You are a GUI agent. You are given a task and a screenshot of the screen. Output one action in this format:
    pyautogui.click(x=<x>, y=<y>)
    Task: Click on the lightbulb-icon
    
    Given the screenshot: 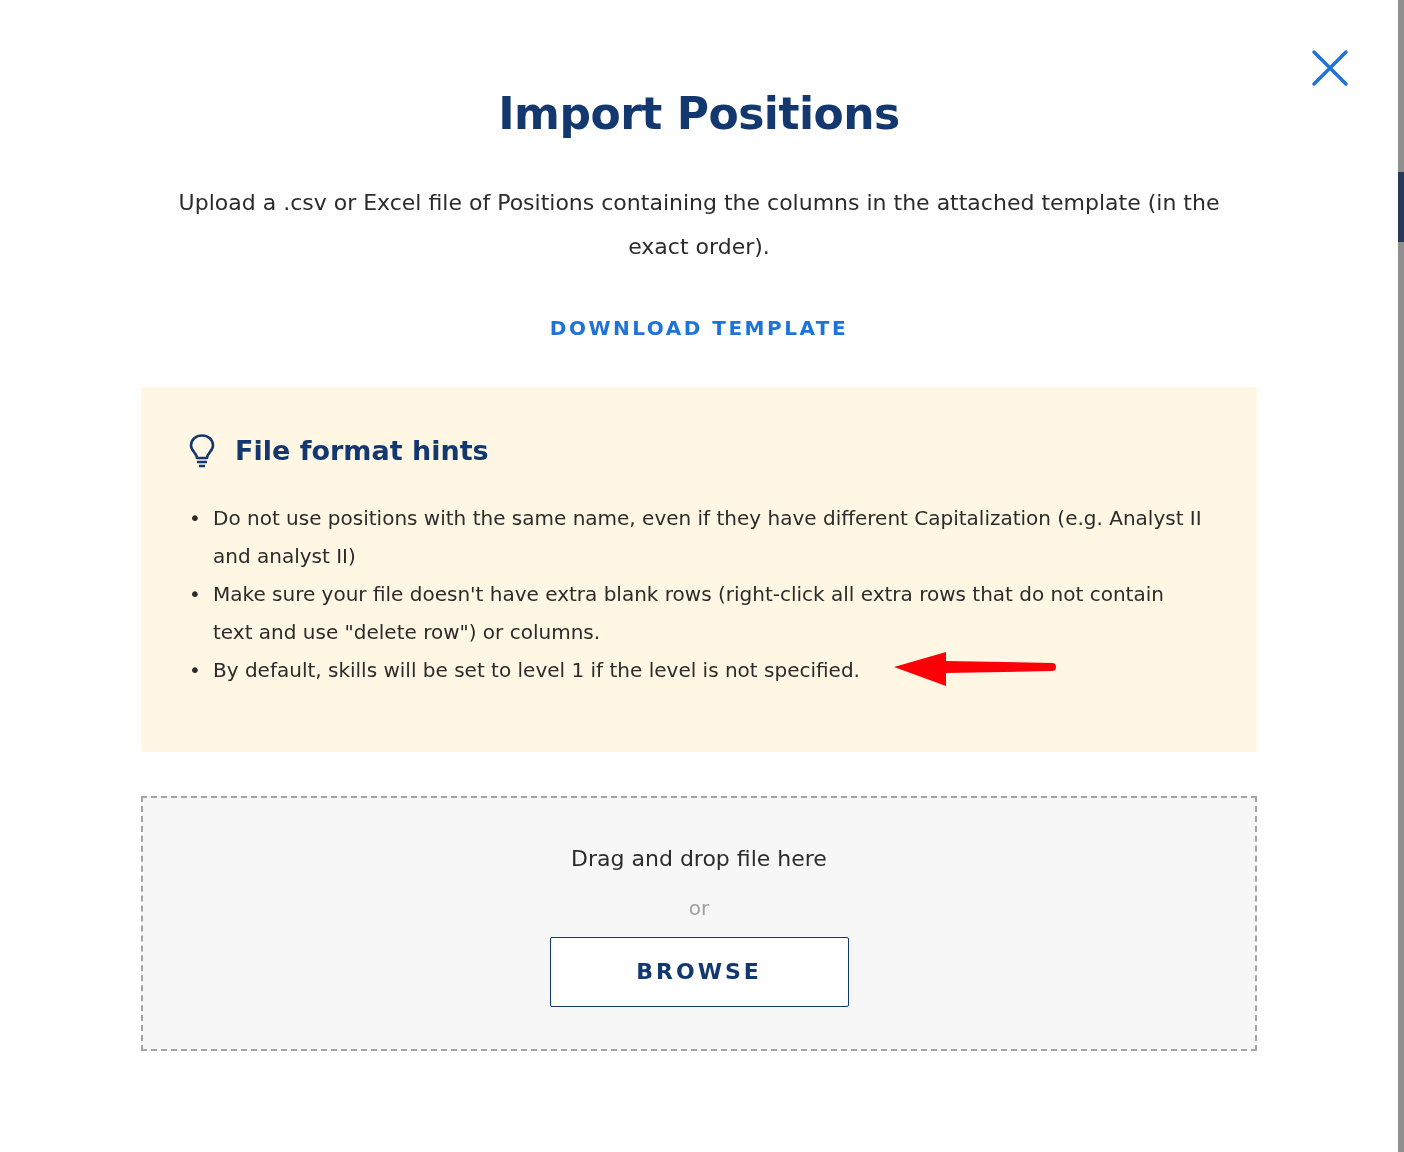 What is the action you would take?
    pyautogui.click(x=202, y=451)
    